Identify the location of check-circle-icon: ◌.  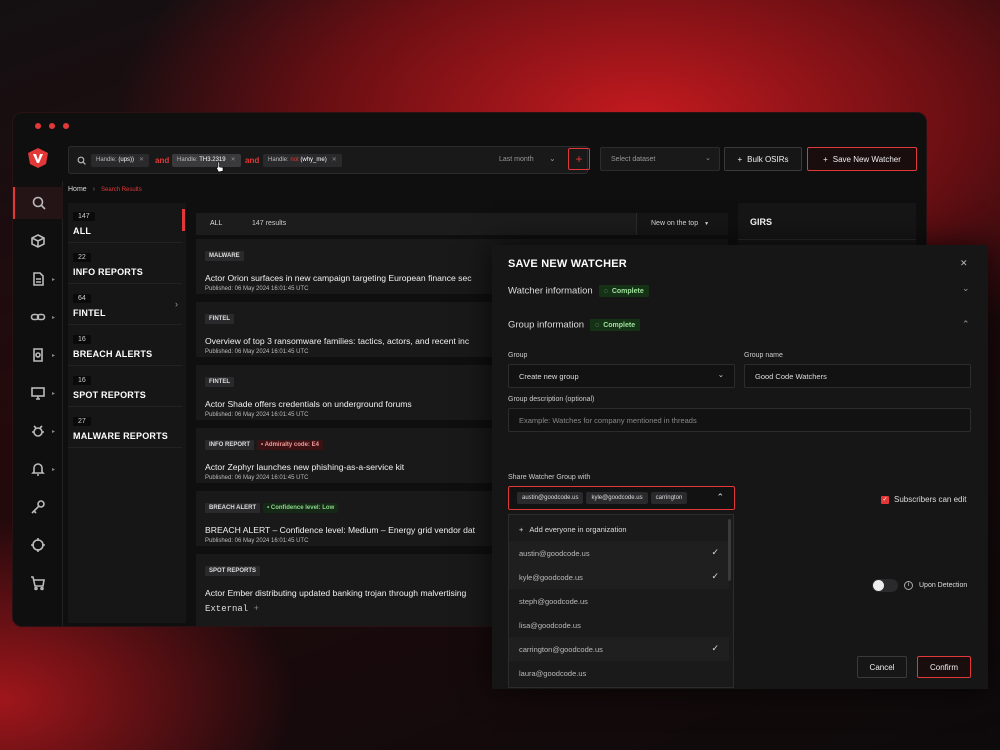
(597, 325).